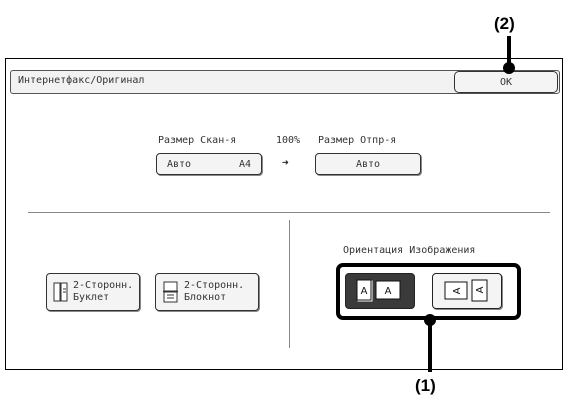 This screenshot has width=568, height=410. What do you see at coordinates (289, 284) in the screenshot?
I see `divider-vertical` at bounding box center [289, 284].